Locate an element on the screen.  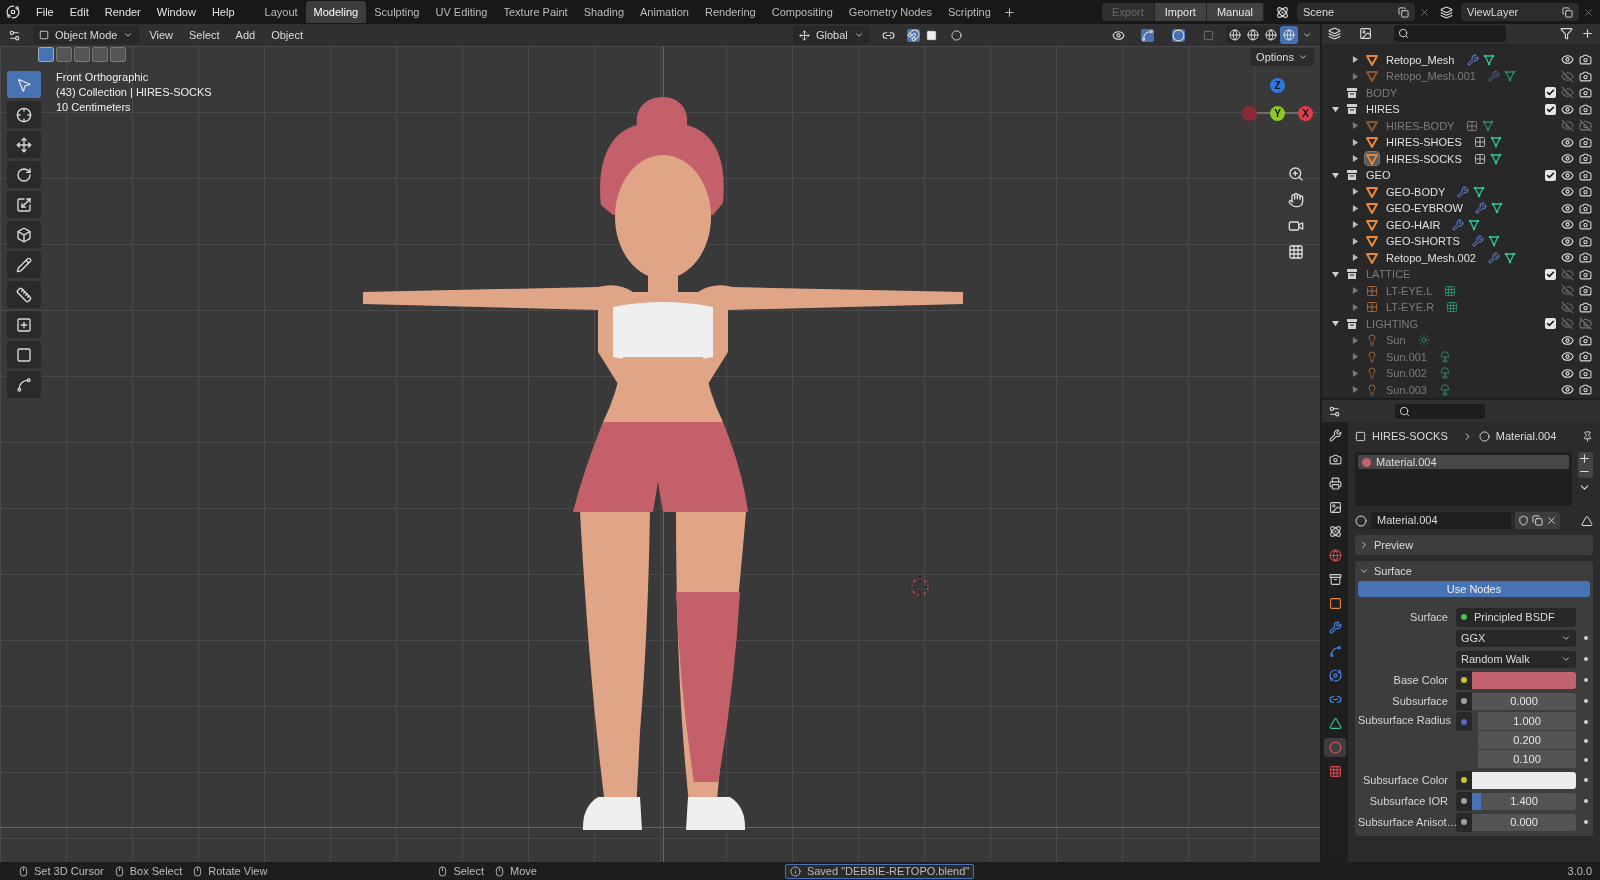
options-dropdown: Options is located at coordinates (1282, 57).